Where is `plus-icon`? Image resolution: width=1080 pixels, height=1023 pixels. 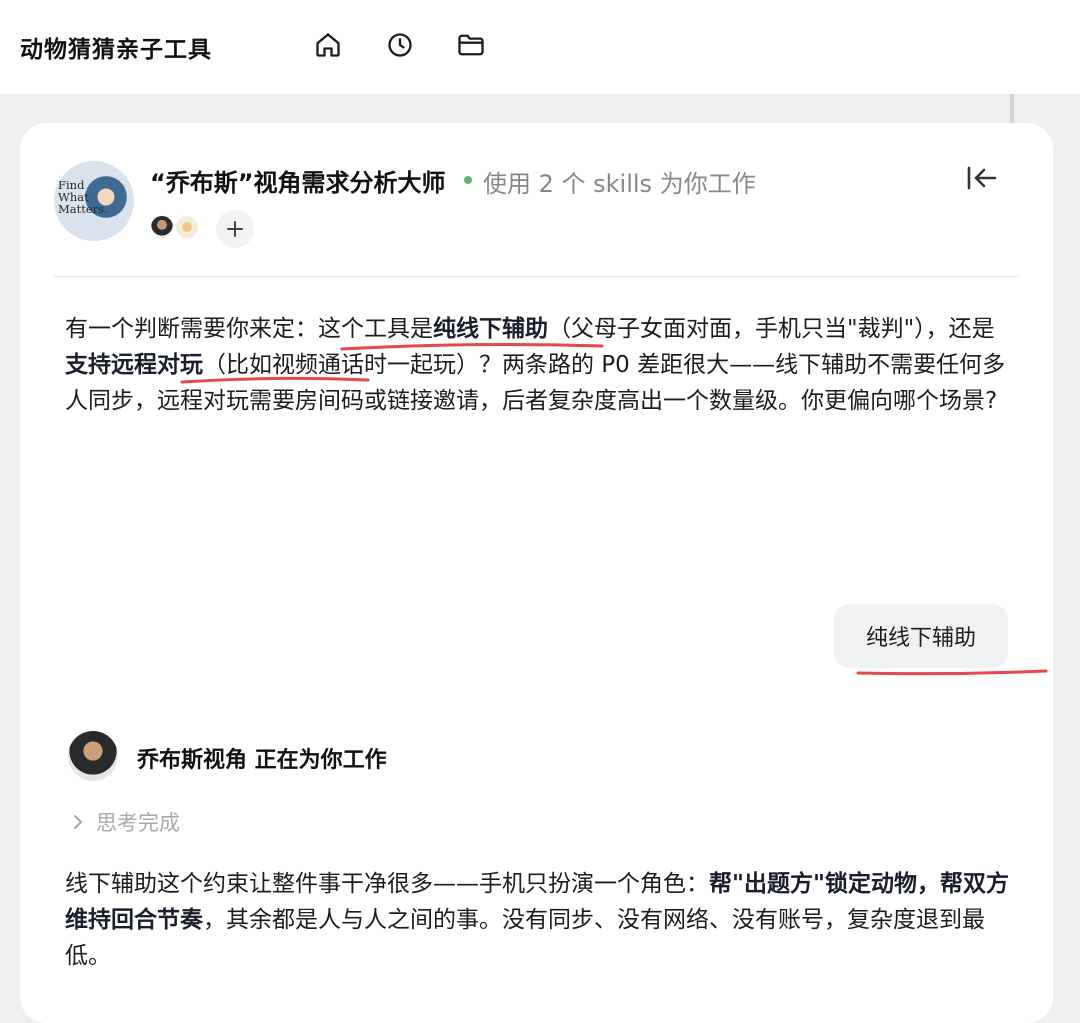 plus-icon is located at coordinates (235, 229).